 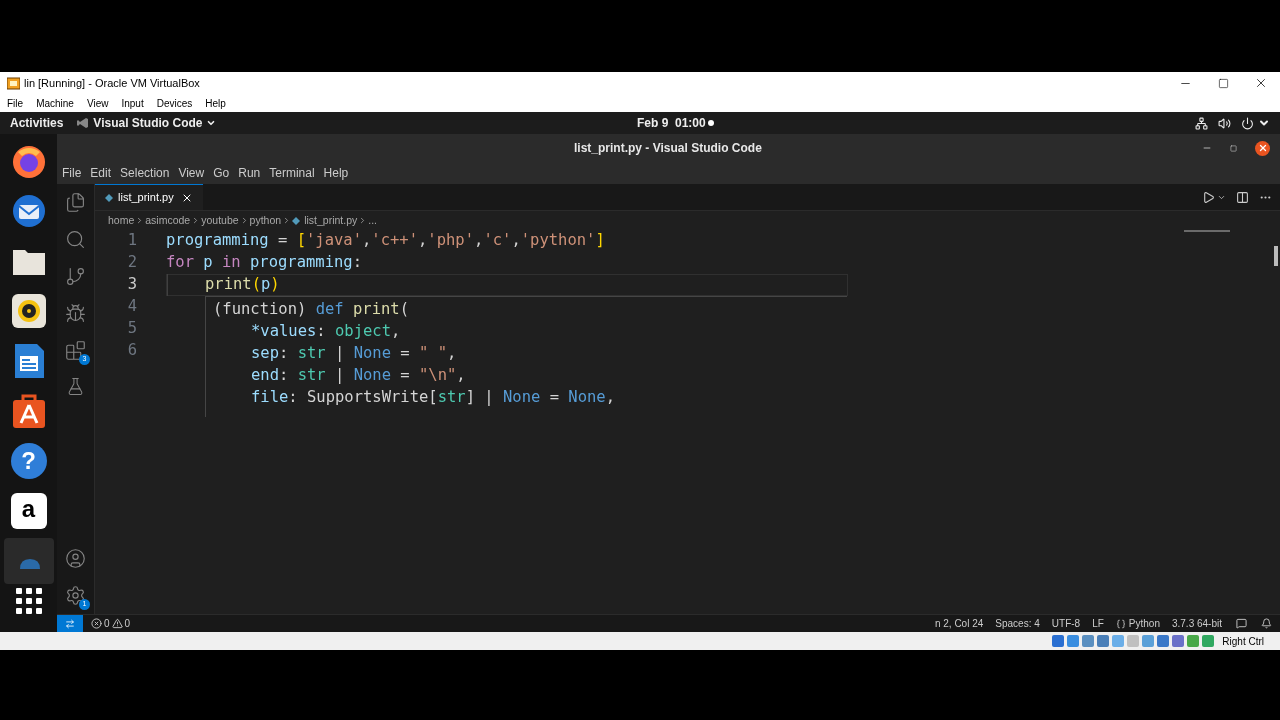 What do you see at coordinates (121, 220) in the screenshot?
I see `breadcrumb-item: home` at bounding box center [121, 220].